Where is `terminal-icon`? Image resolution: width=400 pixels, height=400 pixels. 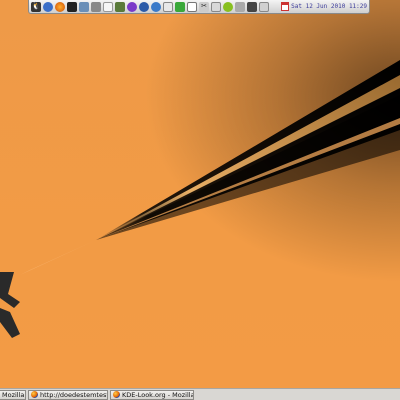 terminal-icon is located at coordinates (72, 6).